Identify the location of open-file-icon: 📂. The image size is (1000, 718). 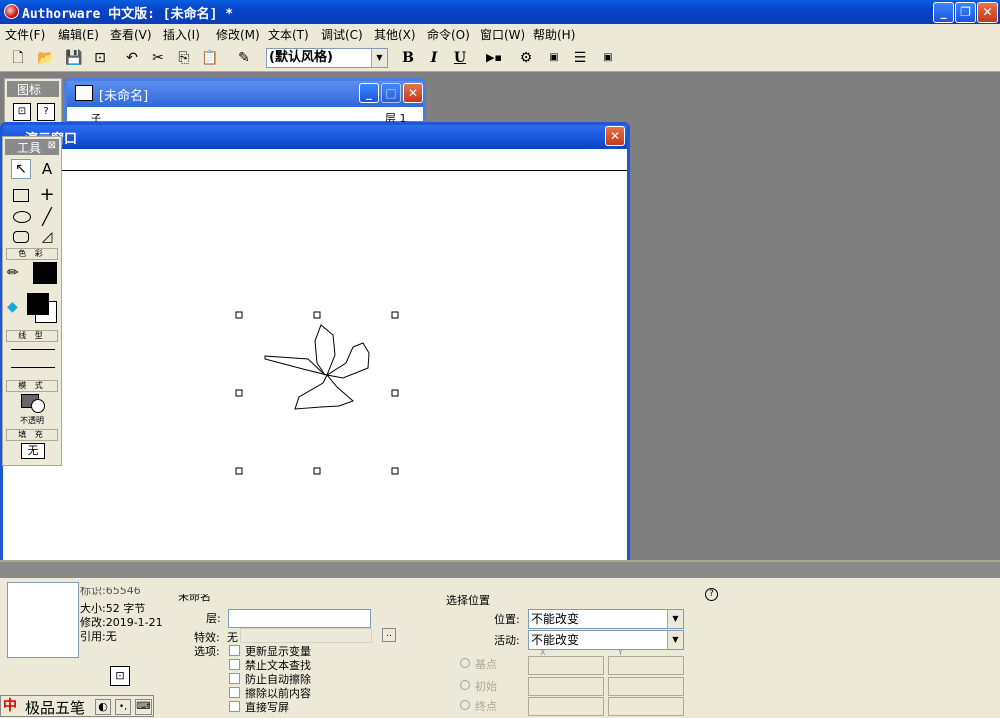
(46, 58).